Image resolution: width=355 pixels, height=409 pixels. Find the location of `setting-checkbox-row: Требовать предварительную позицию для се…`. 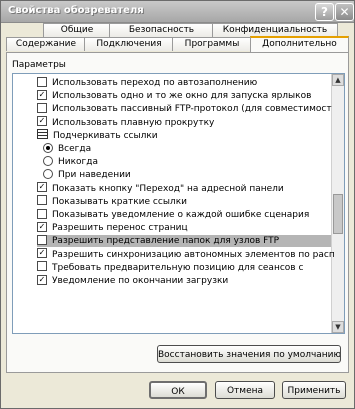

setting-checkbox-row: Требовать предварительную позицию для се… is located at coordinates (184, 267).